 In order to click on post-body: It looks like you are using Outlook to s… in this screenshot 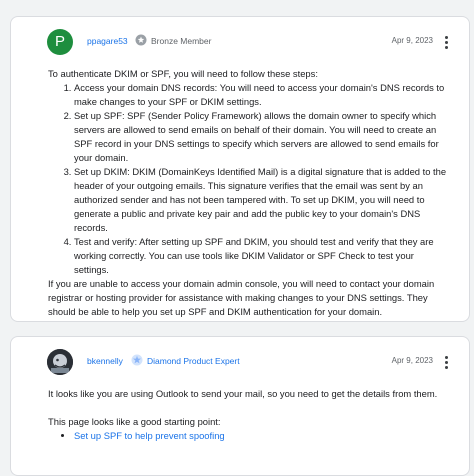, I will do `click(247, 415)`.